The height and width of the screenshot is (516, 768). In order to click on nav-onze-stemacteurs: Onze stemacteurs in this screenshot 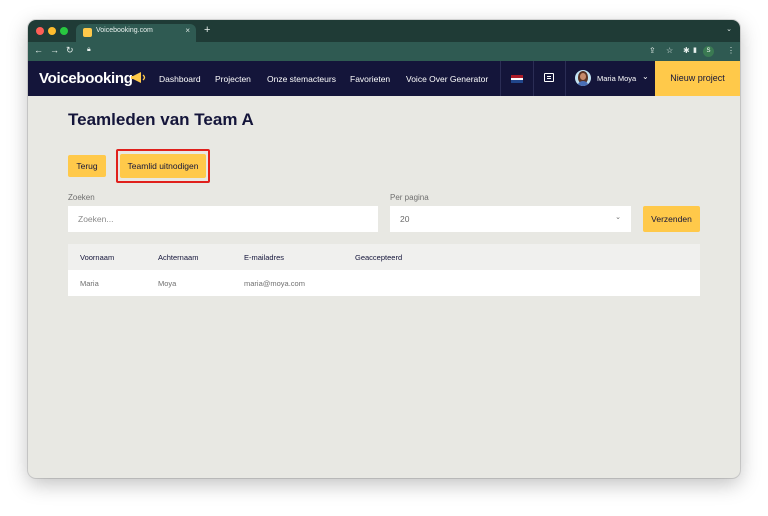, I will do `click(301, 79)`.